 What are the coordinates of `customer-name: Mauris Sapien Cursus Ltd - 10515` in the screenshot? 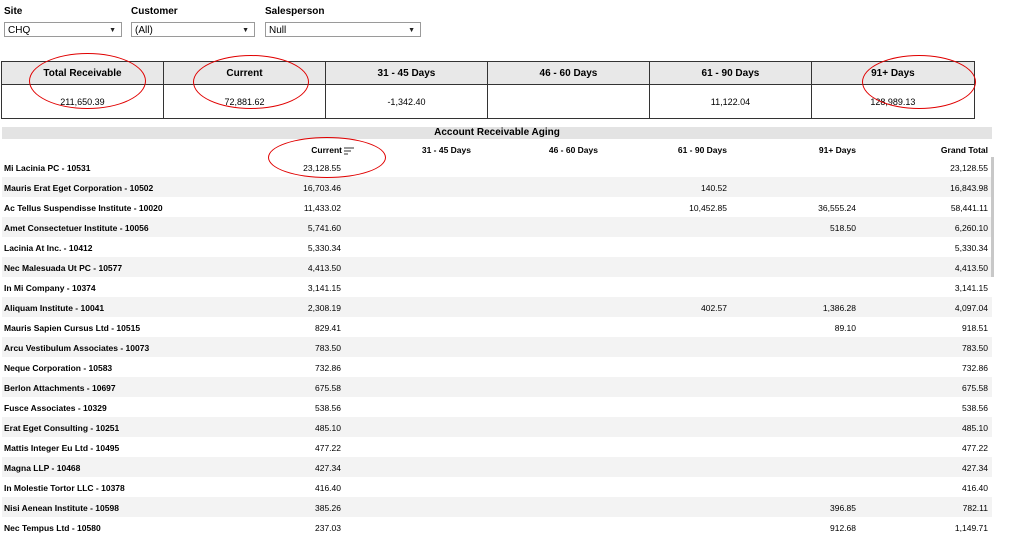 It's located at (72, 328).